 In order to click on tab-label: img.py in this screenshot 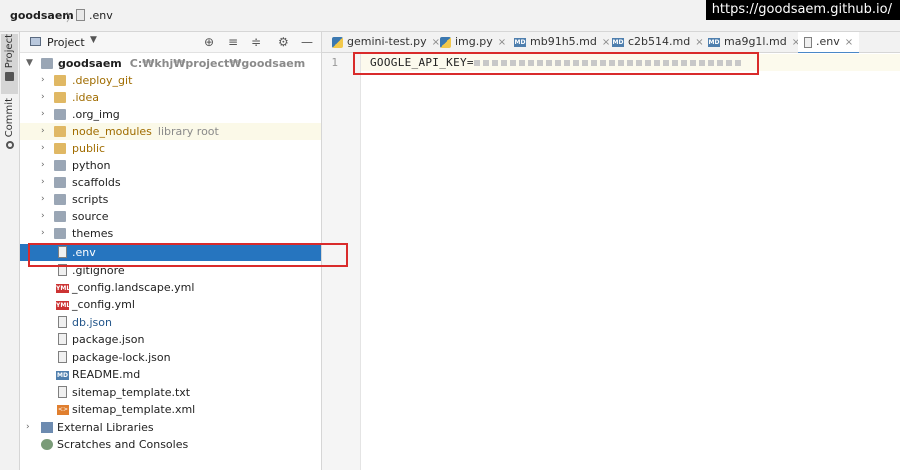, I will do `click(474, 41)`.